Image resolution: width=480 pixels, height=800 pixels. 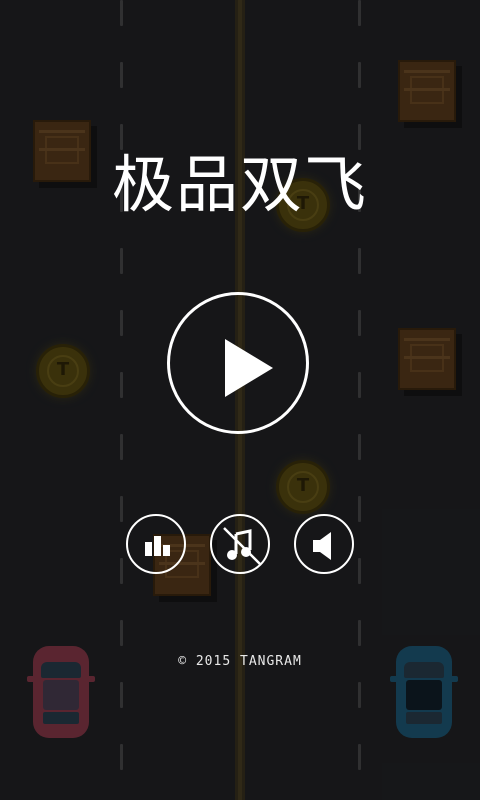 I want to click on play-button, so click(x=238, y=363).